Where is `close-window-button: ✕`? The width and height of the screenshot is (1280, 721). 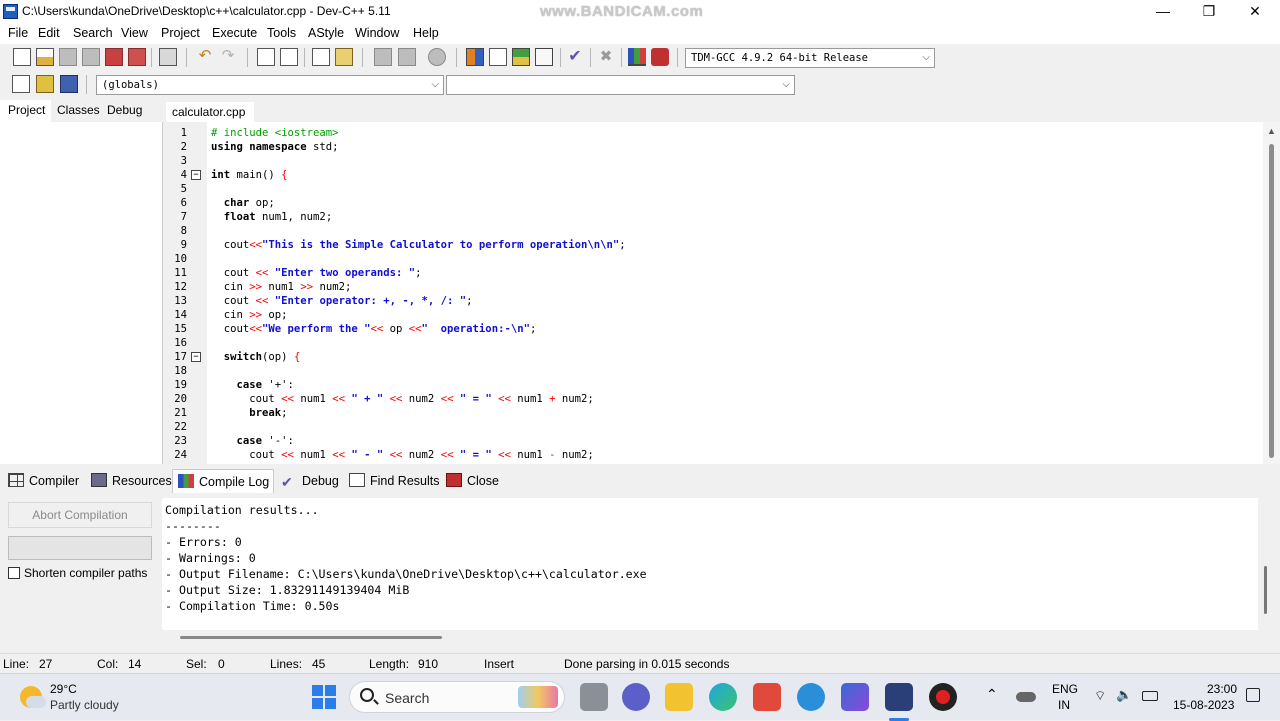
close-window-button: ✕ is located at coordinates (1255, 12).